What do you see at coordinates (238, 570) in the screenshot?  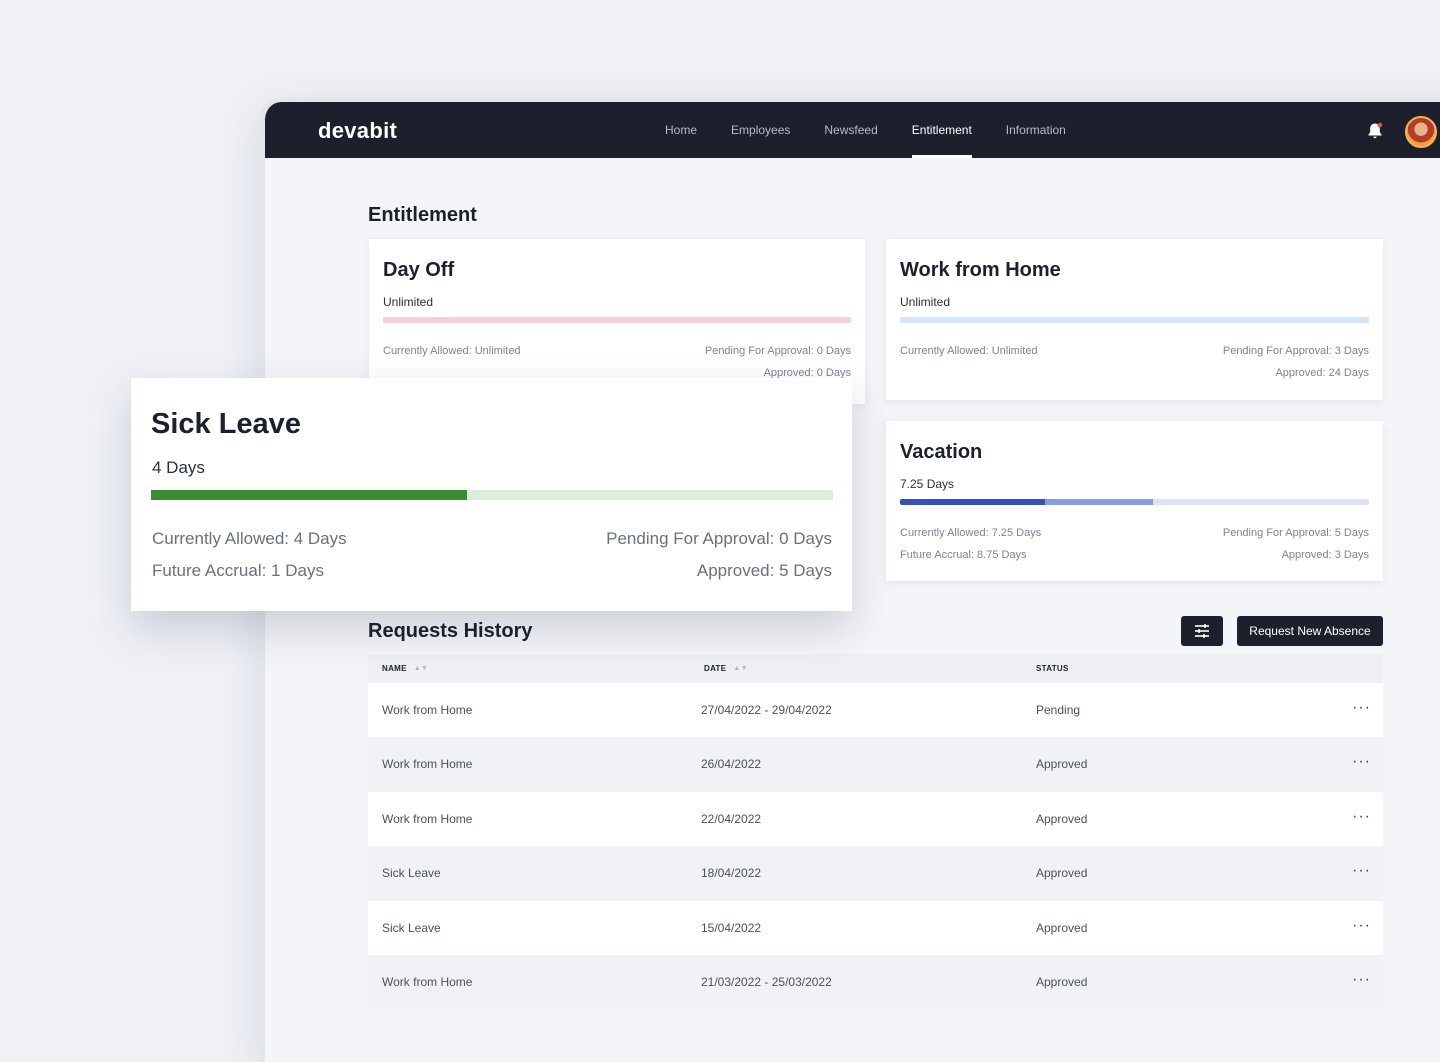 I see `future-accrual: Future Accrual: 1 Days` at bounding box center [238, 570].